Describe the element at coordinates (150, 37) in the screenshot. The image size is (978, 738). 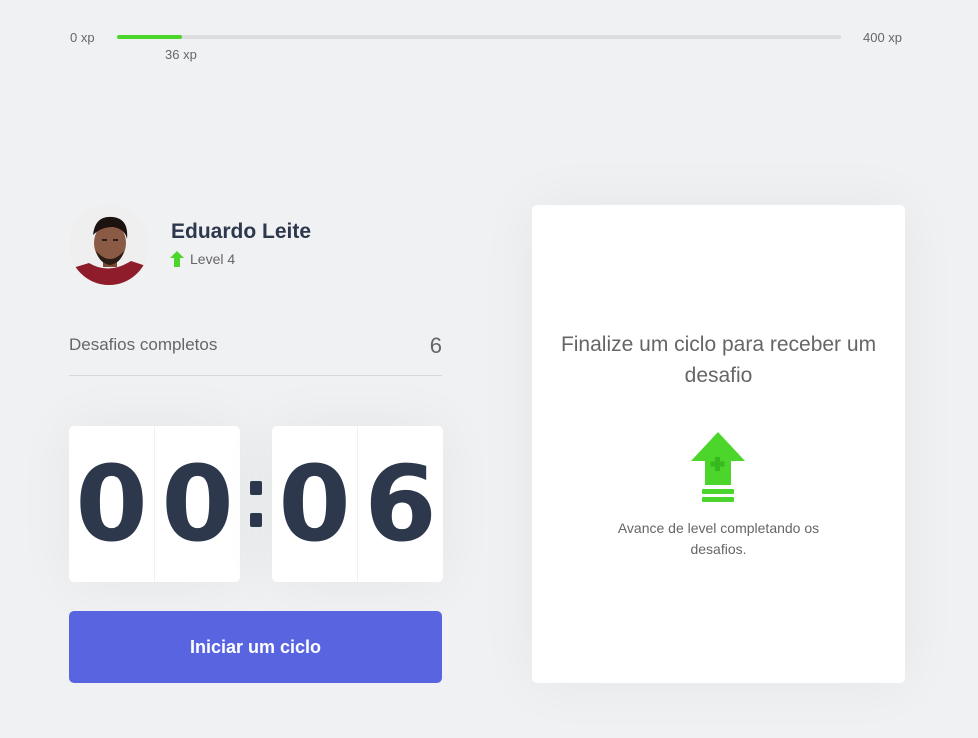
I see `xp-progress-fill` at that location.